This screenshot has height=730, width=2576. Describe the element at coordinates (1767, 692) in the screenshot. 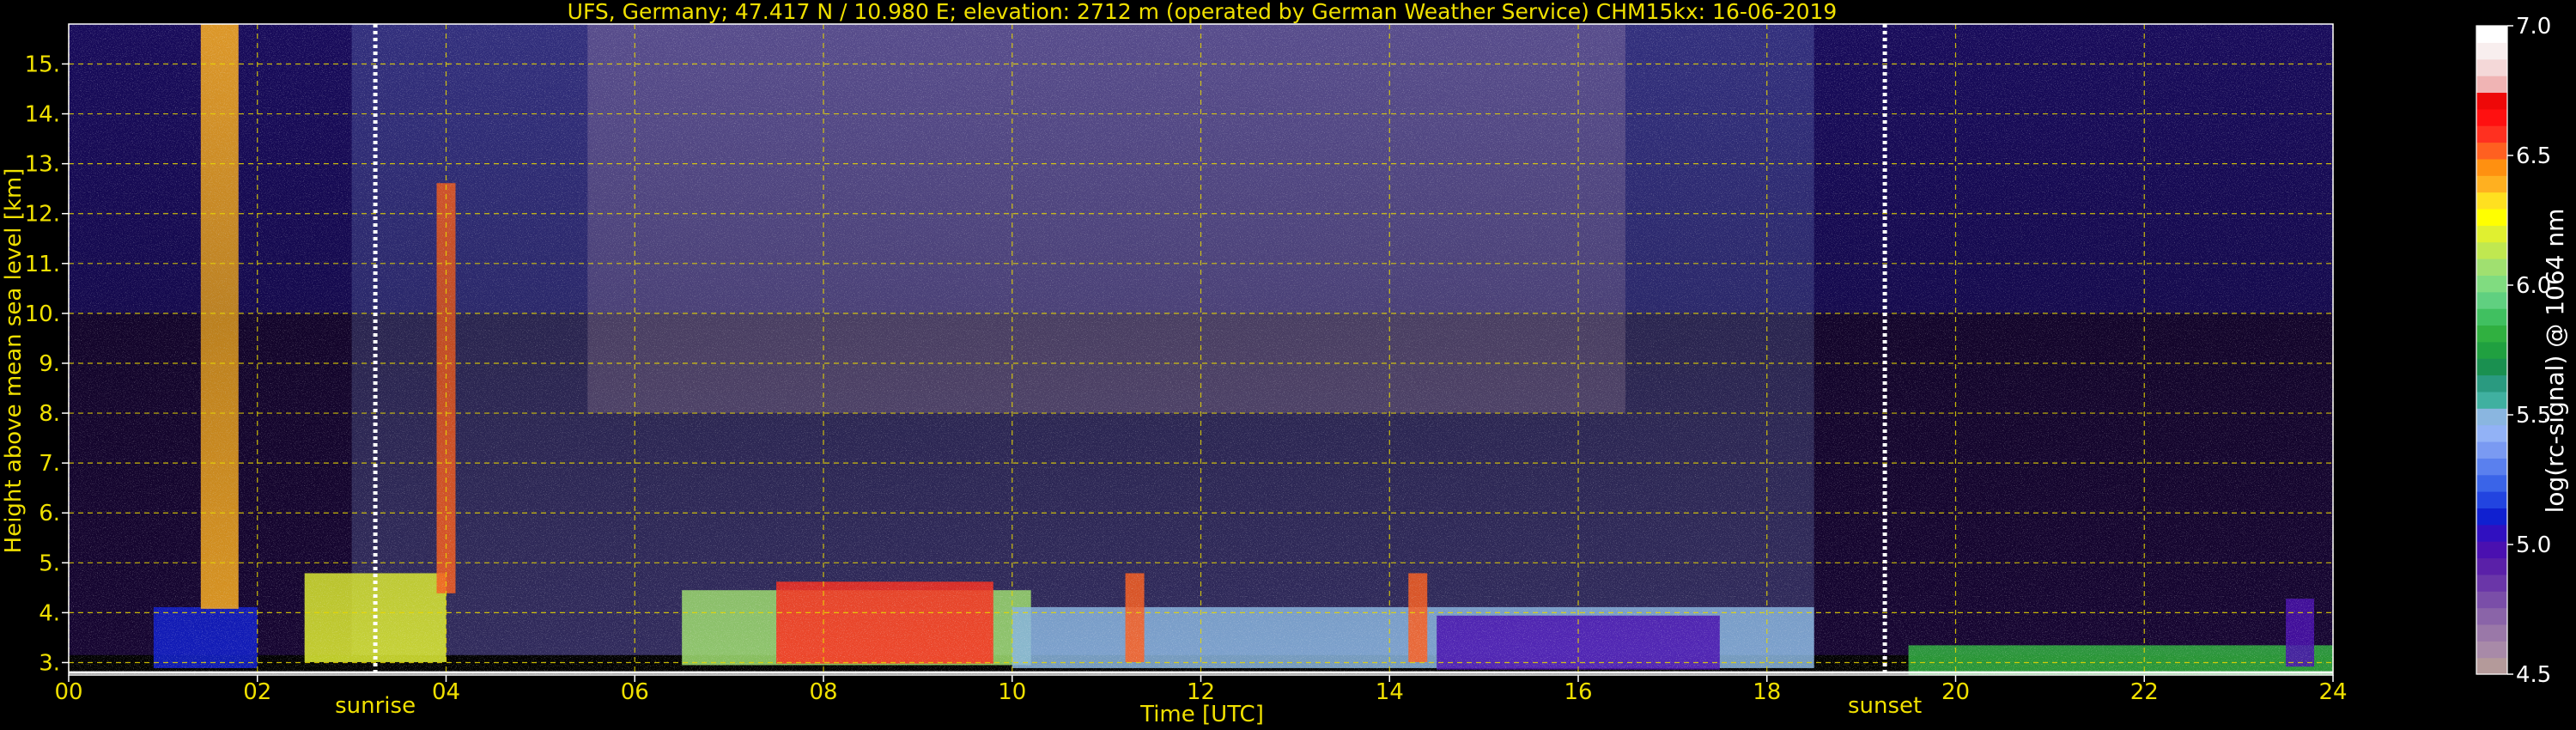

I see `x-tick-label: 18` at that location.